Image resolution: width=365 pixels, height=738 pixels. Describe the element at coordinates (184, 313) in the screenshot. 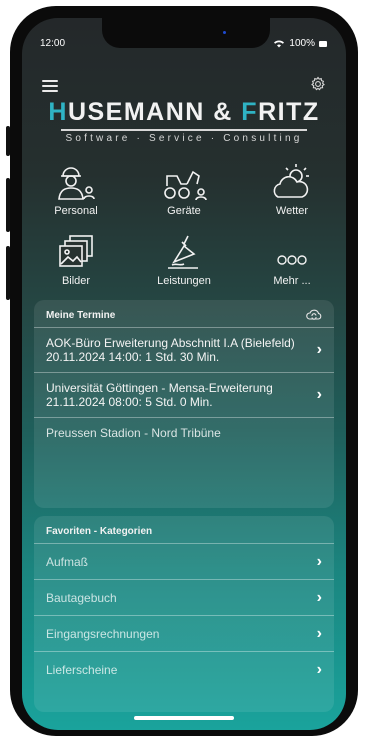

I see `appointments-title: Meine Termine` at that location.